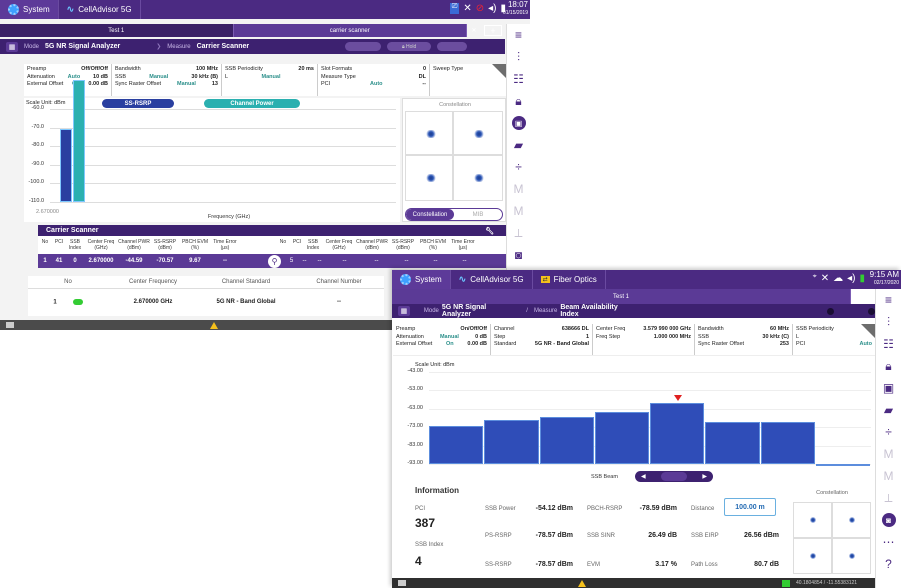 The width and height of the screenshot is (901, 588). I want to click on constellation-toggle: Constellation, so click(430, 214).